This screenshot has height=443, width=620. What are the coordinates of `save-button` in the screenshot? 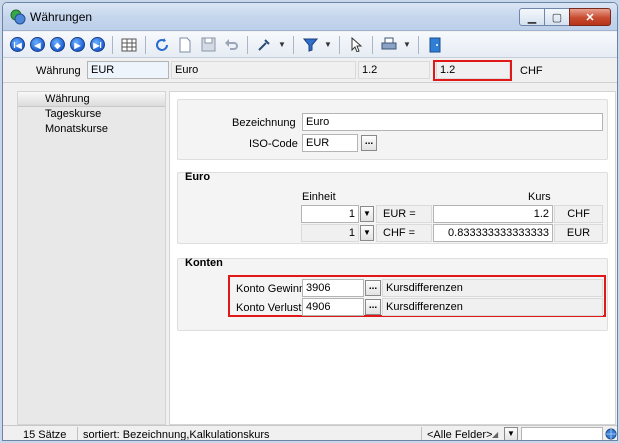 It's located at (208, 45).